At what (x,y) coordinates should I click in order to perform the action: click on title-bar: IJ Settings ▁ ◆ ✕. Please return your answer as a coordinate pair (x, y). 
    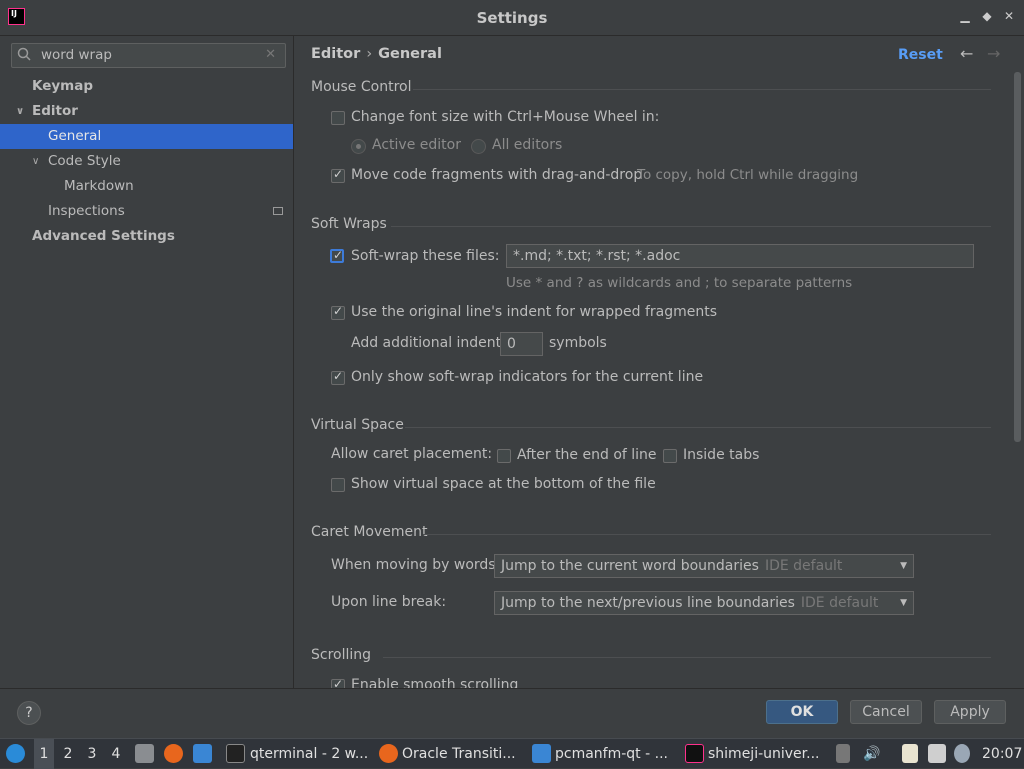
    Looking at the image, I should click on (512, 18).